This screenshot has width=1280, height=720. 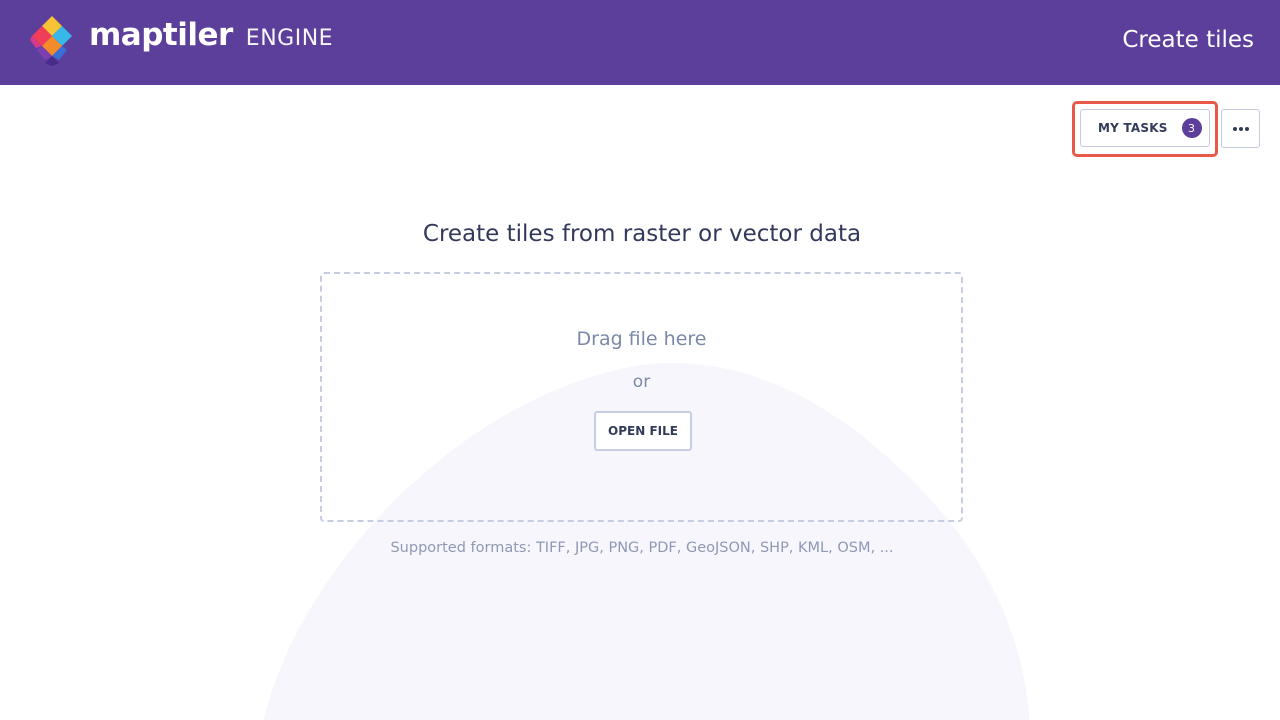 I want to click on drag-file-text: Drag file here, so click(x=641, y=339).